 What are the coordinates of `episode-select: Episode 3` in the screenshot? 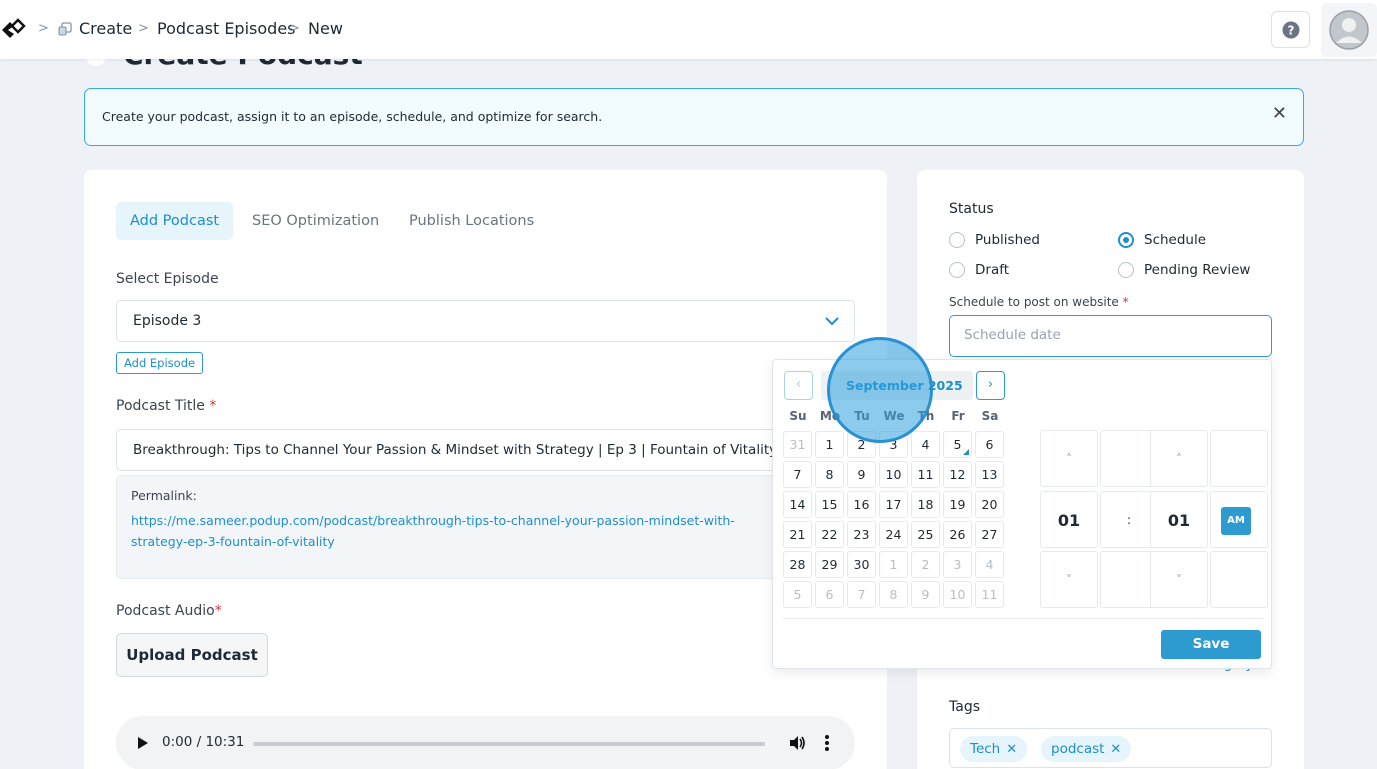 It's located at (485, 321).